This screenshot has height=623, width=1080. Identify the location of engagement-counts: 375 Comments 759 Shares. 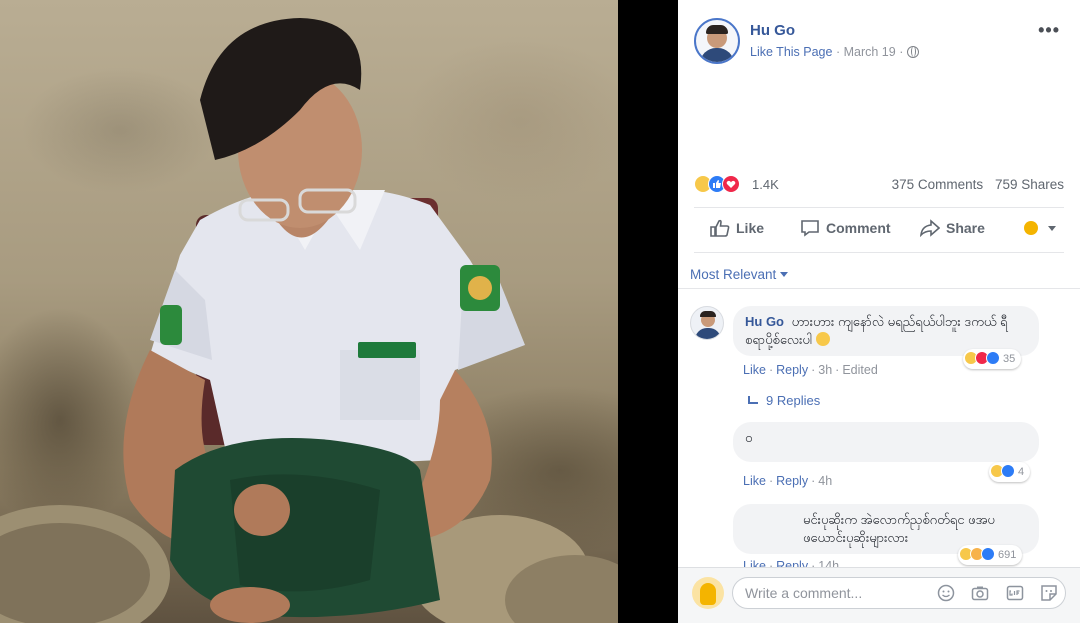
(974, 184).